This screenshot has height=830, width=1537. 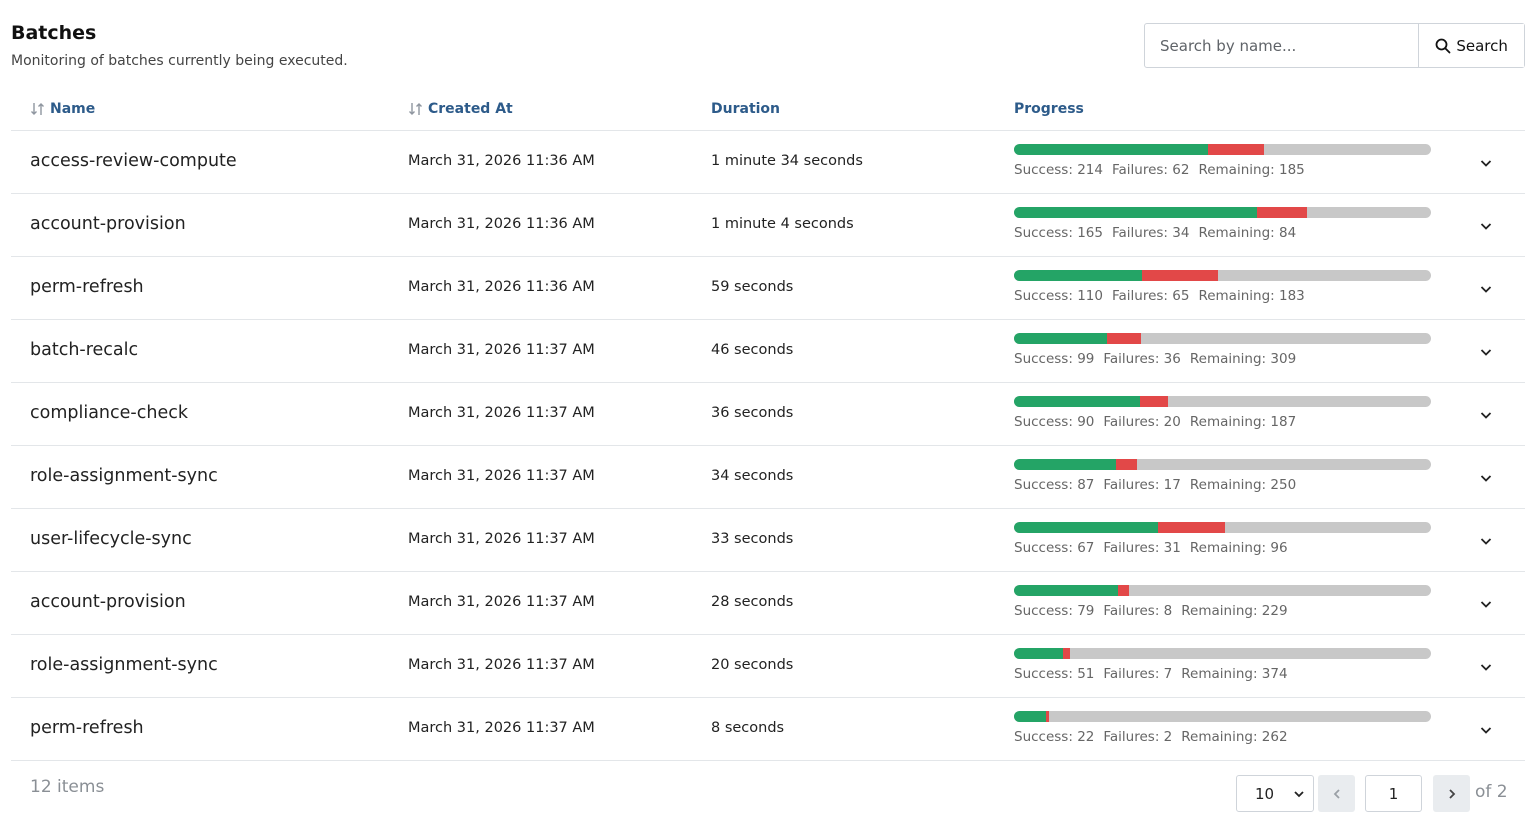 What do you see at coordinates (1137, 674) in the screenshot?
I see `failures-stat: Failures: 7` at bounding box center [1137, 674].